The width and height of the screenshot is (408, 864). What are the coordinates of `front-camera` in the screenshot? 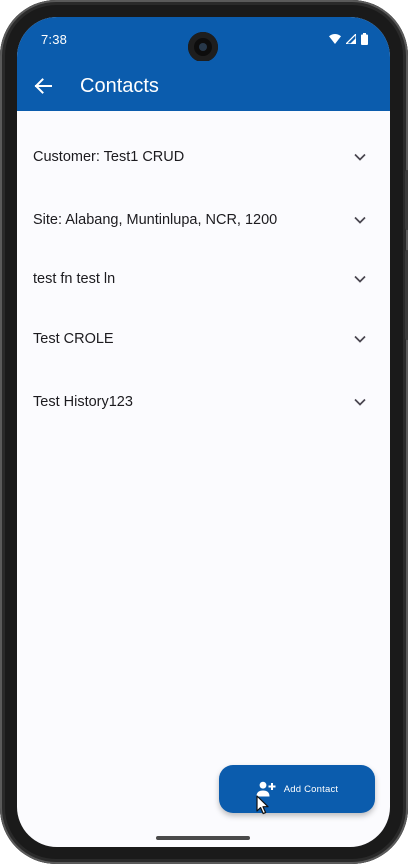 It's located at (203, 47).